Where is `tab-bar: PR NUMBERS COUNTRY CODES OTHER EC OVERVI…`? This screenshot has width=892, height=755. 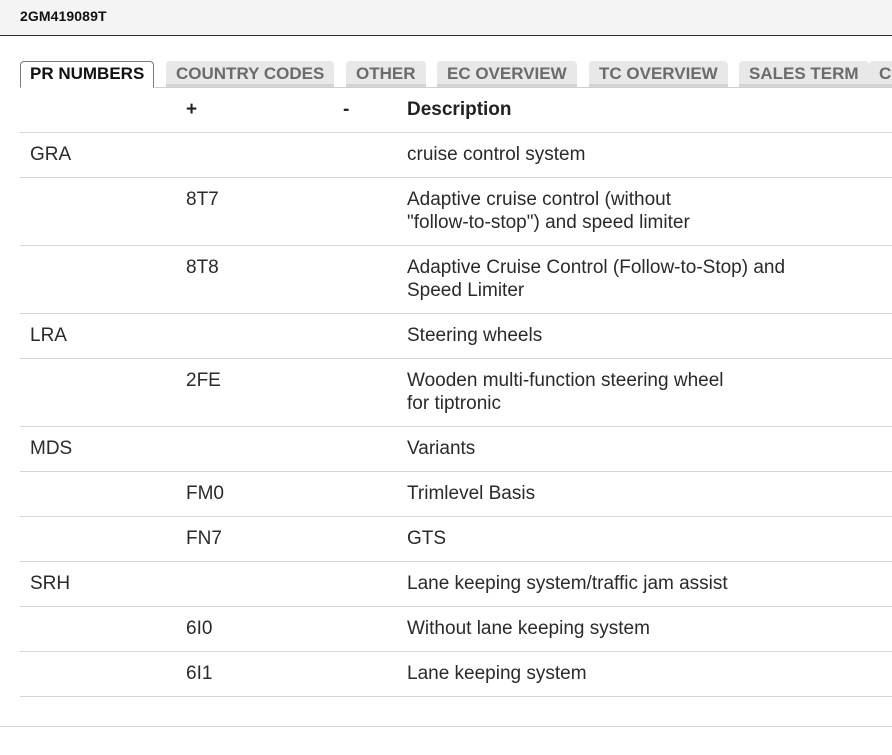 tab-bar: PR NUMBERS COUNTRY CODES OTHER EC OVERVI… is located at coordinates (456, 74).